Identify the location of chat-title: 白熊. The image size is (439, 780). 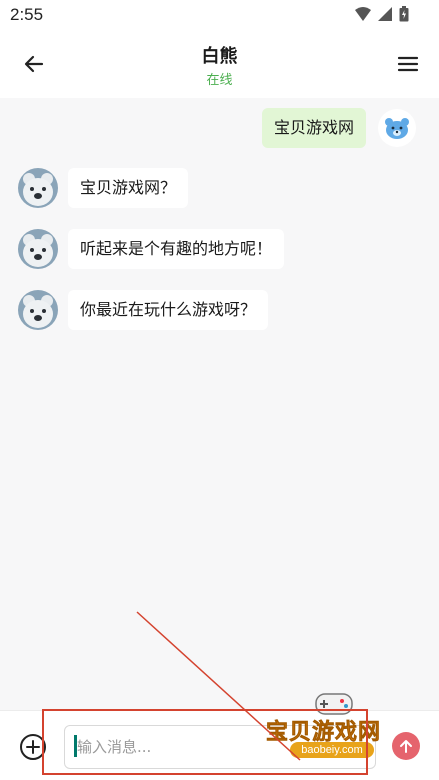
(219, 56).